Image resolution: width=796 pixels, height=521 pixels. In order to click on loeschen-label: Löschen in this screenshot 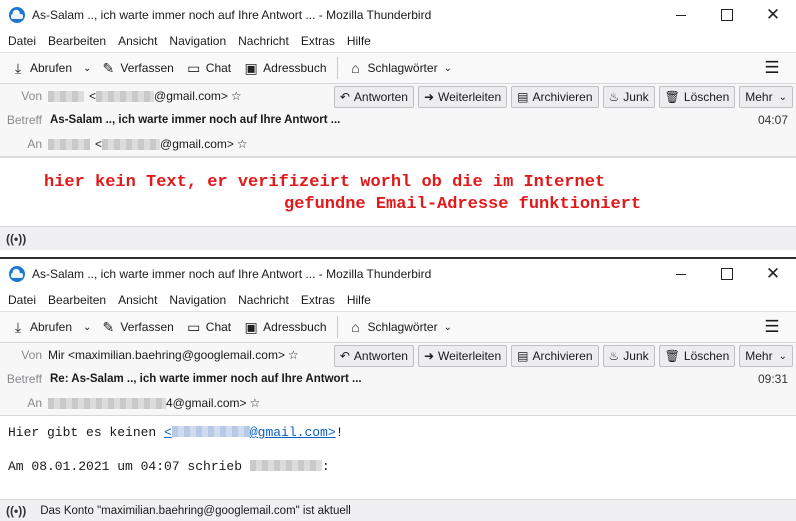, I will do `click(706, 97)`.